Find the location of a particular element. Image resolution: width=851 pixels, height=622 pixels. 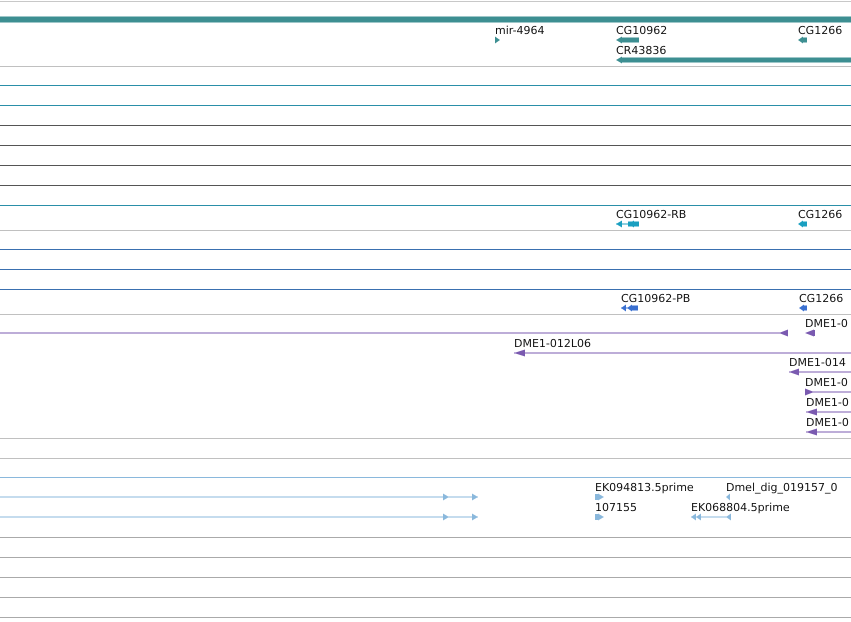

feature-label: CR43836 is located at coordinates (641, 50).